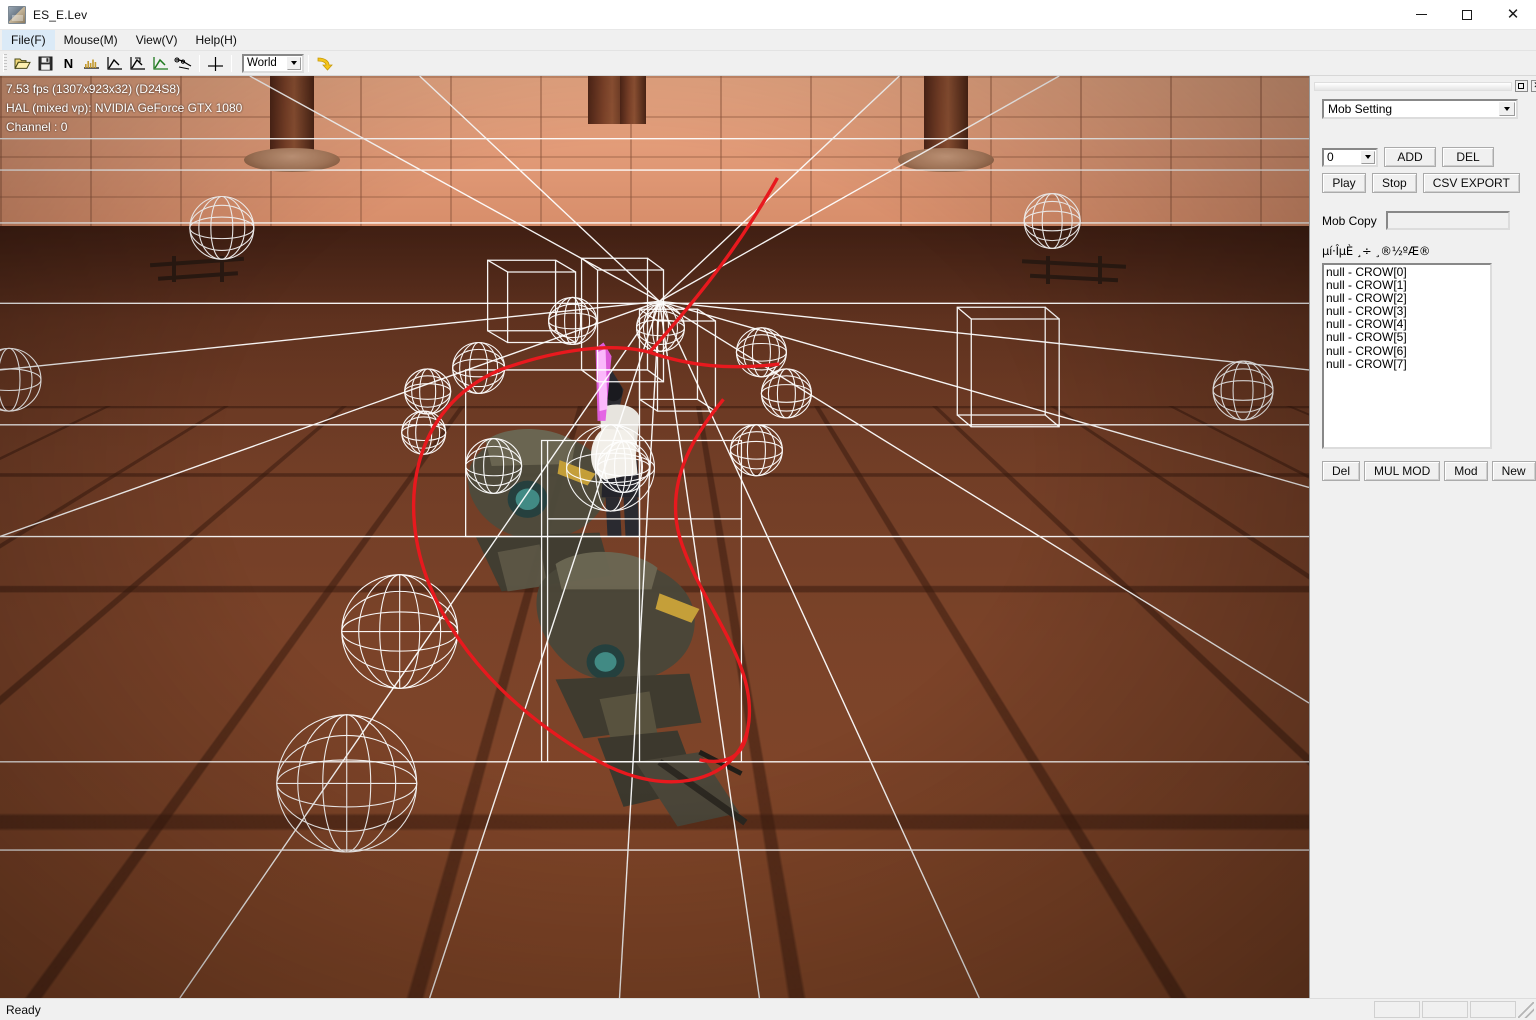 This screenshot has height=1020, width=1536. Describe the element at coordinates (1376, 251) in the screenshot. I see `mob-list-label: µí·ÎµÈ ¸÷ ¸®½ºÆ®` at that location.